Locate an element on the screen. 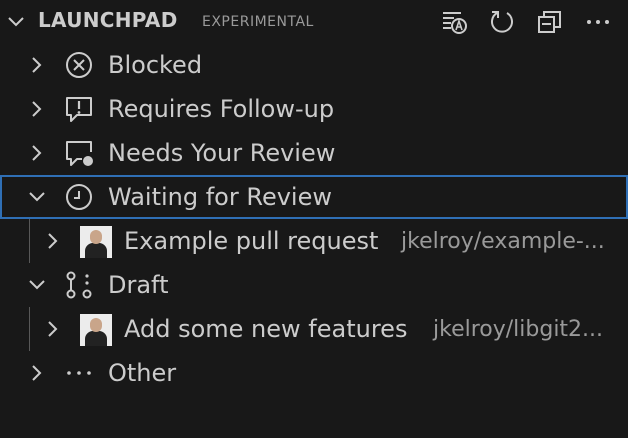 This screenshot has width=628, height=438. launchpad-view-header: LAUNCHPAD EXPERIMENTAL is located at coordinates (314, 22).